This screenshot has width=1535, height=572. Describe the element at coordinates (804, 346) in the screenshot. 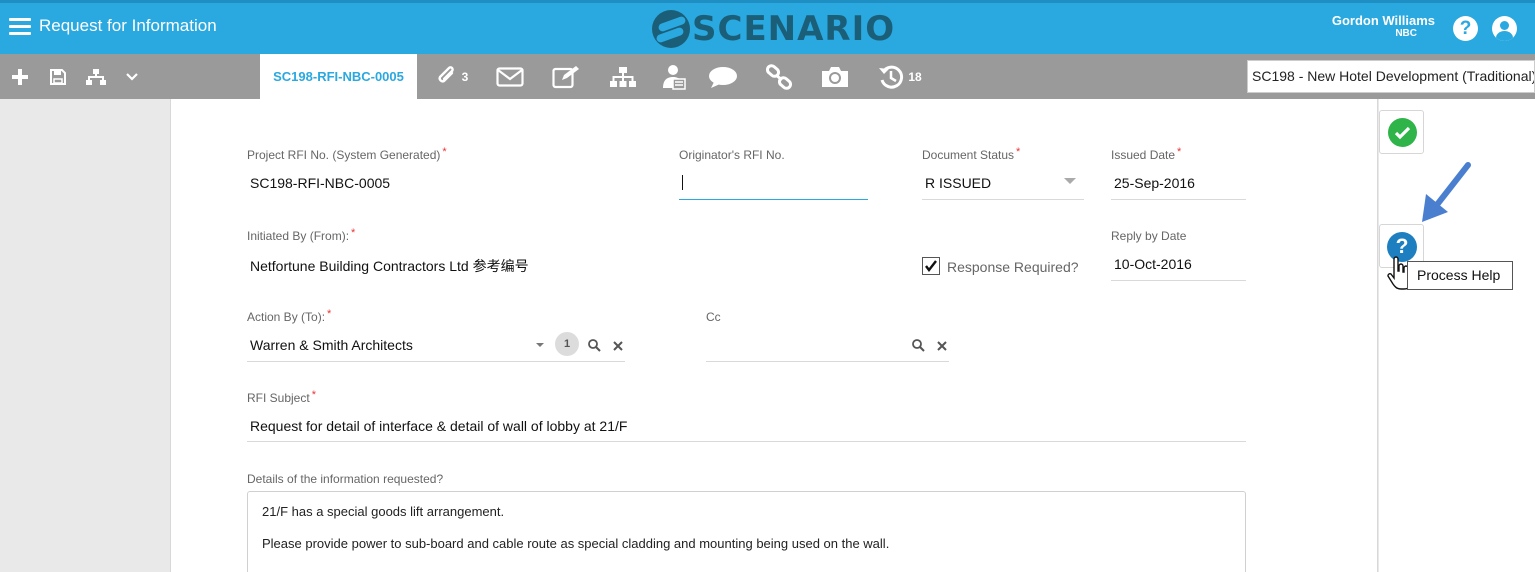

I see `cc-input` at that location.